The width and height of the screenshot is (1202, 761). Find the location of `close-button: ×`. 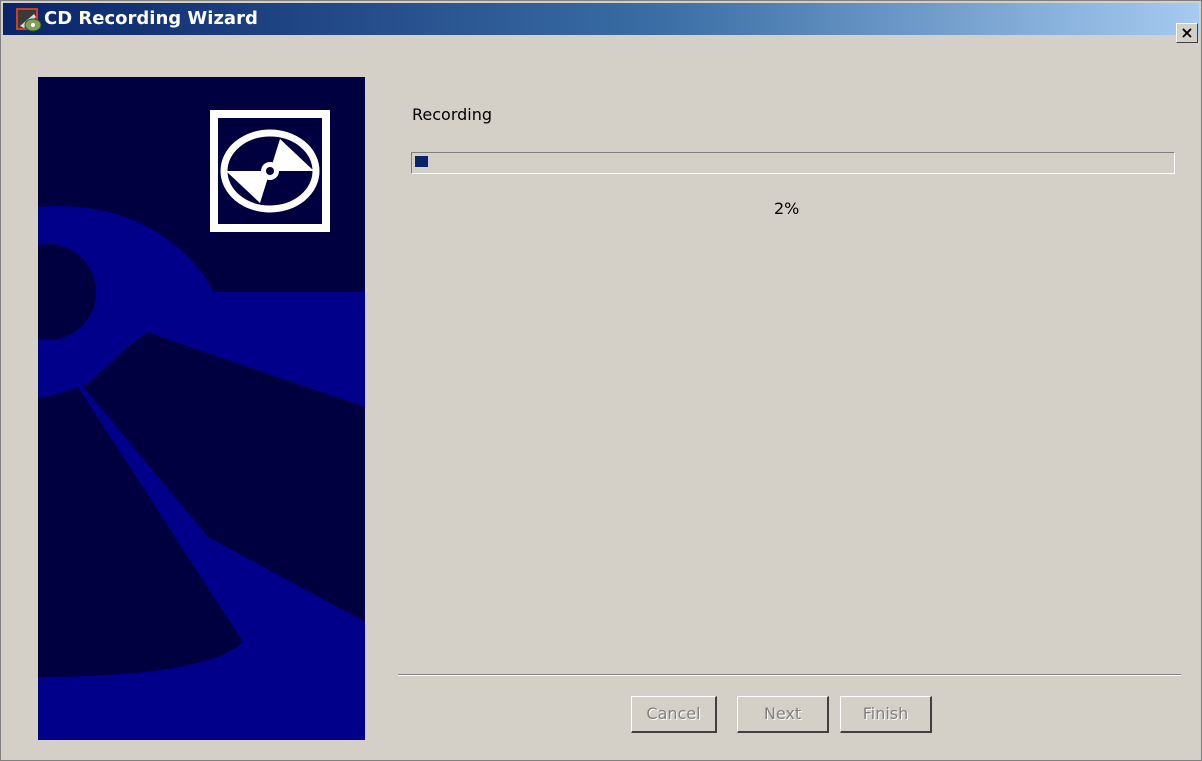

close-button: × is located at coordinates (1187, 33).